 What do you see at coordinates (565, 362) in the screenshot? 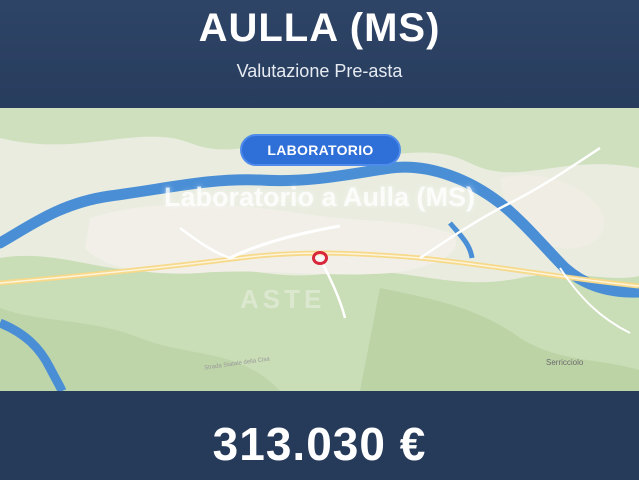
I see `place-label: Serricciolo` at bounding box center [565, 362].